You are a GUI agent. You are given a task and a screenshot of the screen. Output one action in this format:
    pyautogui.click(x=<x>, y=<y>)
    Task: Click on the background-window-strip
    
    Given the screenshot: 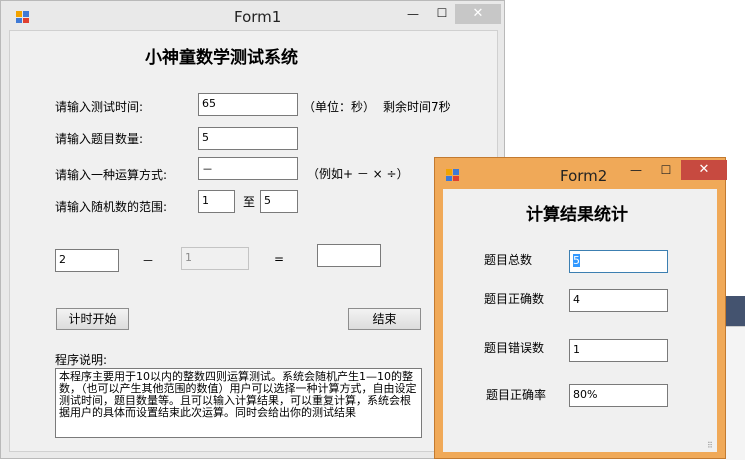 What is the action you would take?
    pyautogui.click(x=735, y=393)
    